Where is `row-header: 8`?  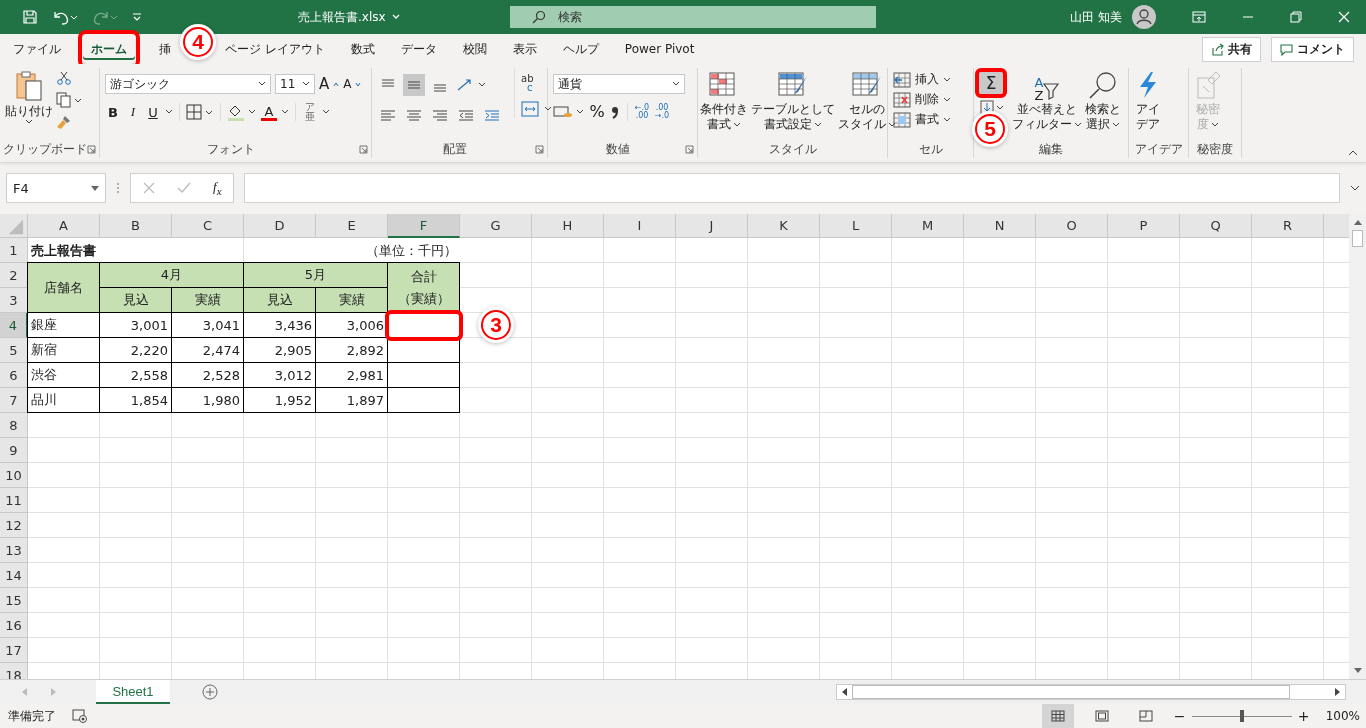 row-header: 8 is located at coordinates (14, 425).